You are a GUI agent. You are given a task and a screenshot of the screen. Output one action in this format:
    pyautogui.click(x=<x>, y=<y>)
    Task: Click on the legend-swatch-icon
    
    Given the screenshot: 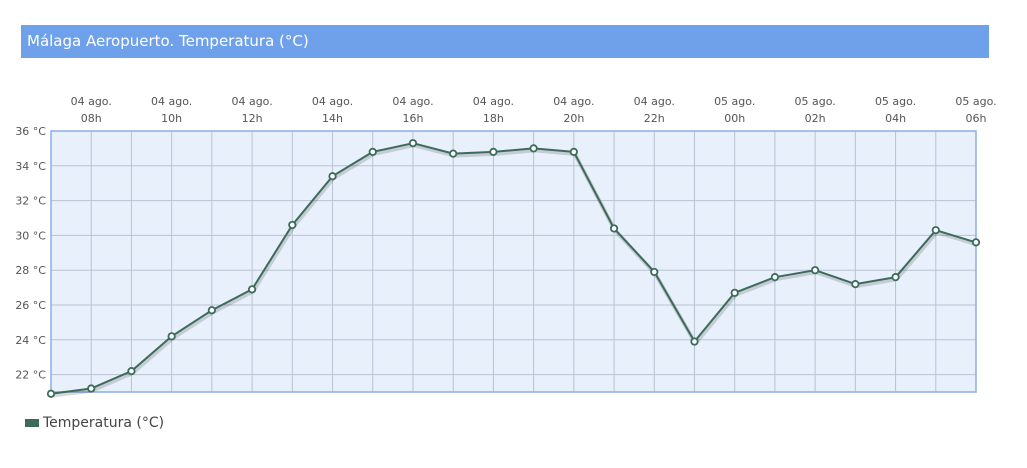 What is the action you would take?
    pyautogui.click(x=32, y=423)
    